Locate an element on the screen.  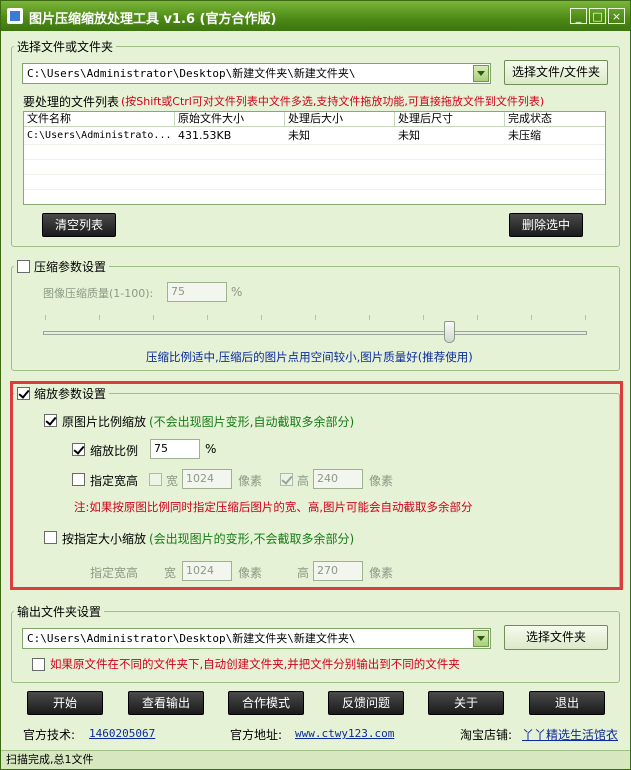
fixed-height-input: 270 is located at coordinates (338, 571).